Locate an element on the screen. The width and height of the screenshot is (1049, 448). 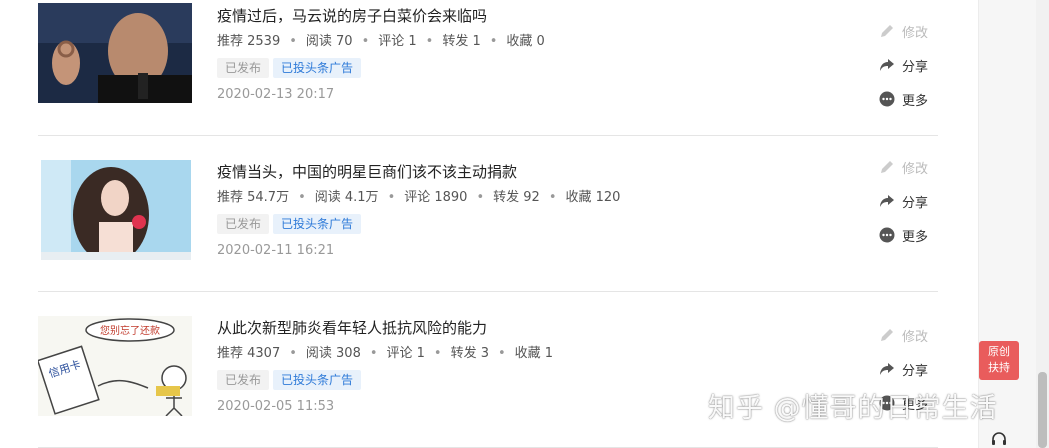
article-stats: 推荐 54.7万 • 阅读 4.1万 • 评论 1890 • 转发 92 • 收藏 120 is located at coordinates (419, 197).